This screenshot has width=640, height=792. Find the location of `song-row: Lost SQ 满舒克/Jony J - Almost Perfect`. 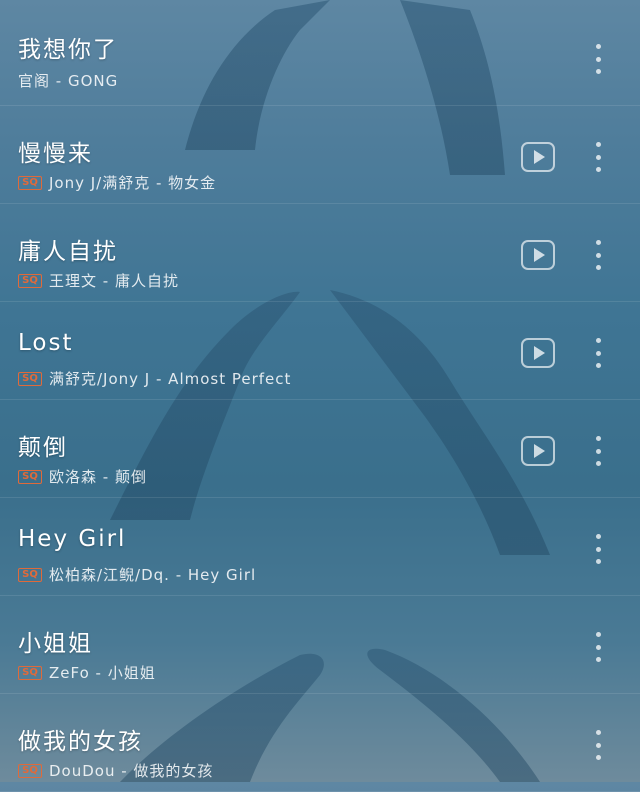

song-row: Lost SQ 满舒克/Jony J - Almost Perfect is located at coordinates (320, 351).